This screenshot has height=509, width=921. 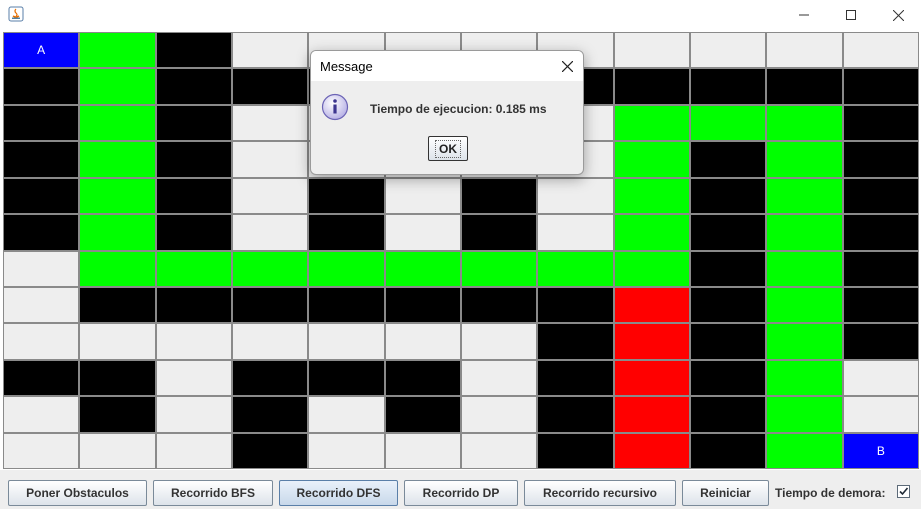 I want to click on end-cell: B, so click(x=880, y=450).